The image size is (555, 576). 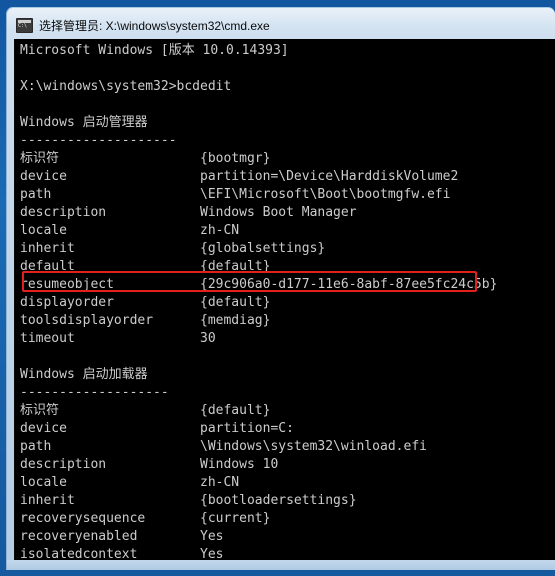 I want to click on console-property-value: {bootmgr}, so click(x=235, y=158).